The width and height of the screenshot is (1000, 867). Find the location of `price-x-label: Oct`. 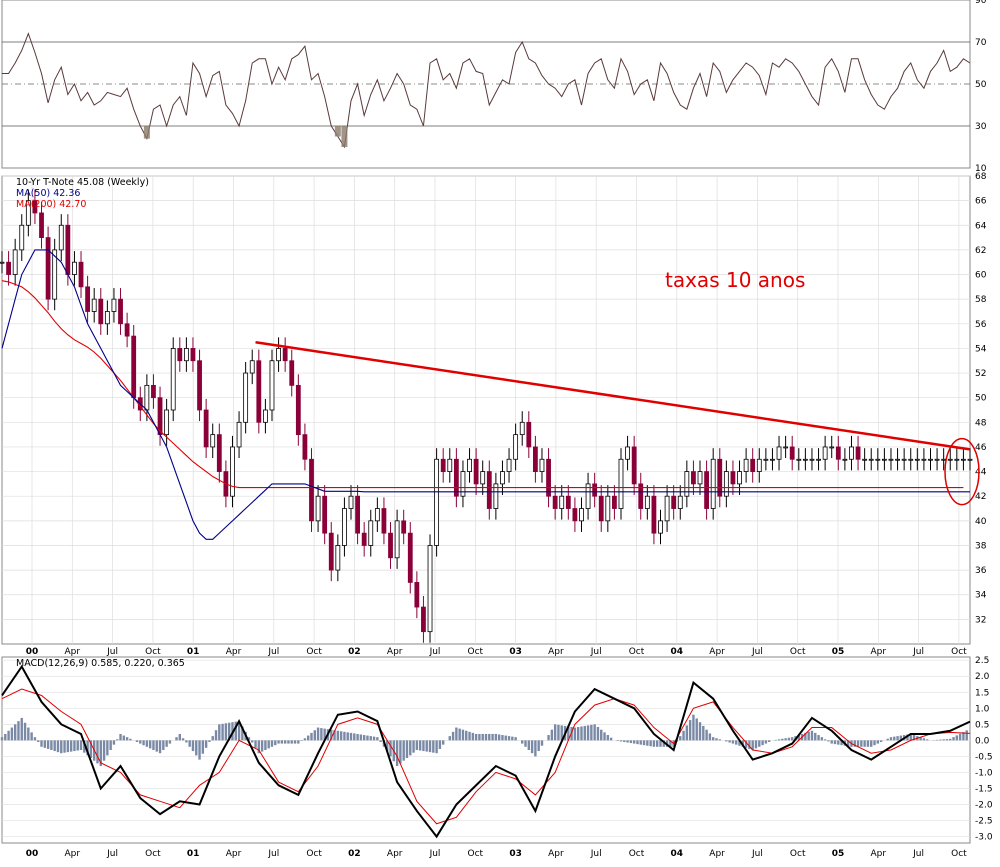

price-x-label: Oct is located at coordinates (476, 652).